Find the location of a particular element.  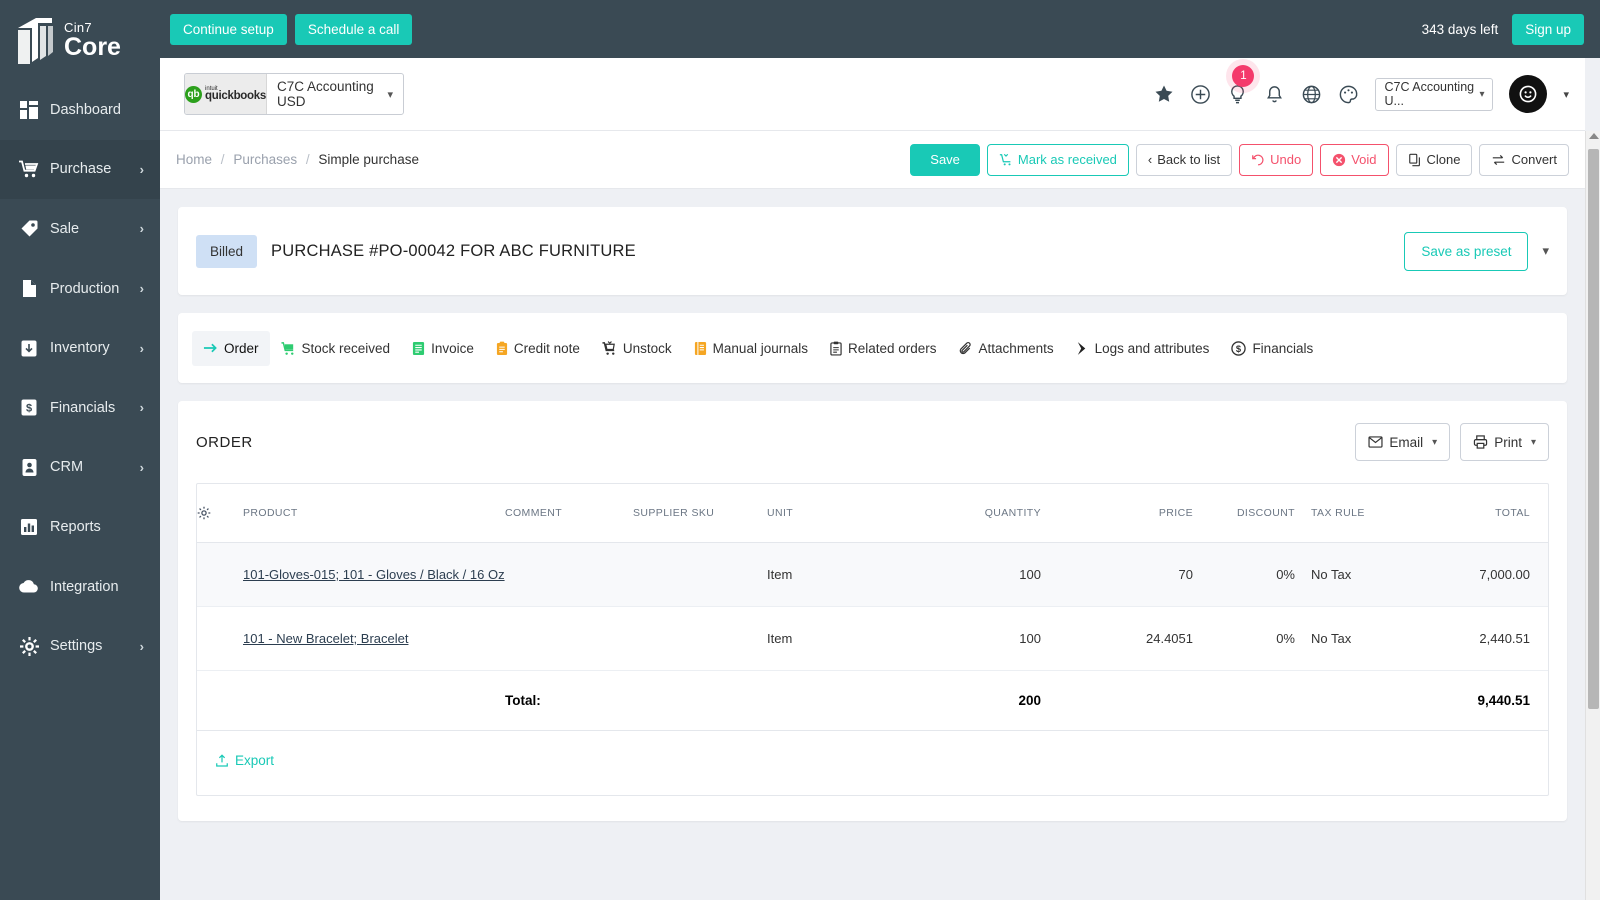

void-icon is located at coordinates (1339, 160).